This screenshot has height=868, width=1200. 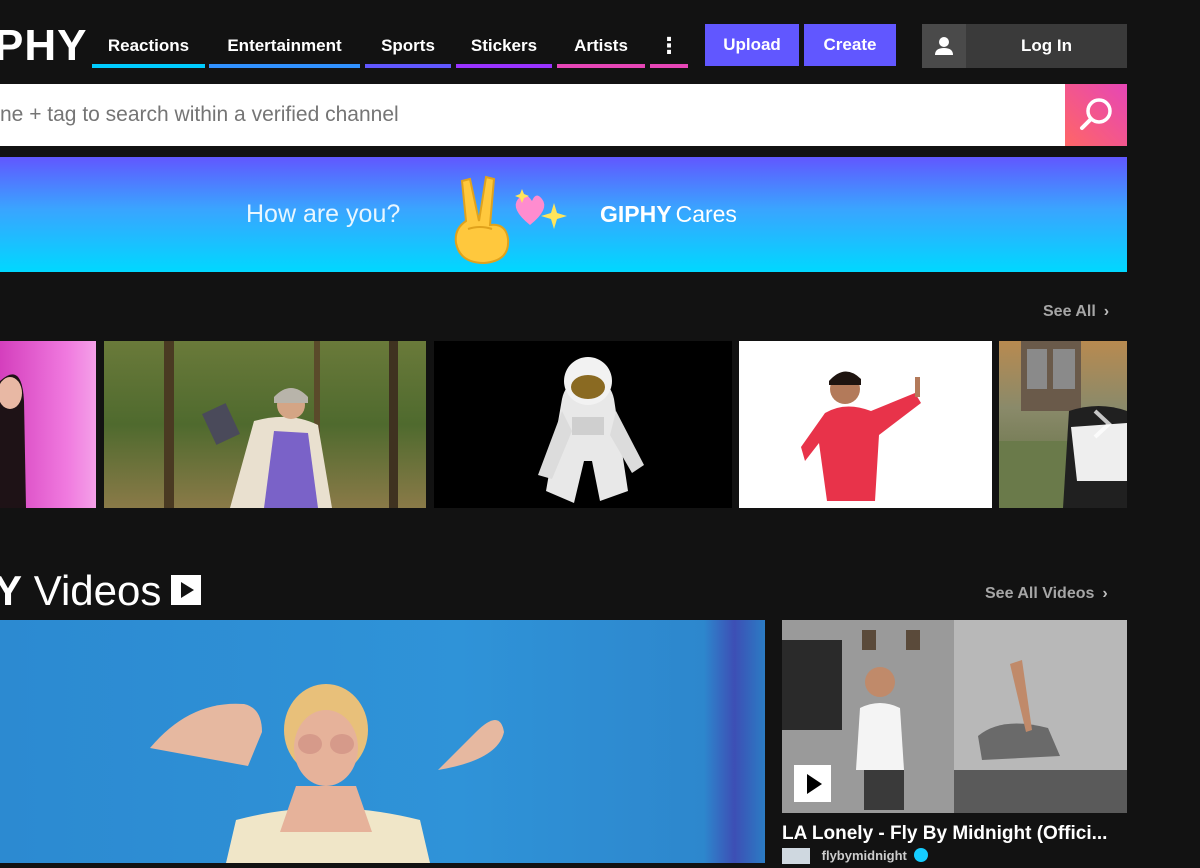 I want to click on nav-reactions-label: Reactions, so click(x=148, y=45).